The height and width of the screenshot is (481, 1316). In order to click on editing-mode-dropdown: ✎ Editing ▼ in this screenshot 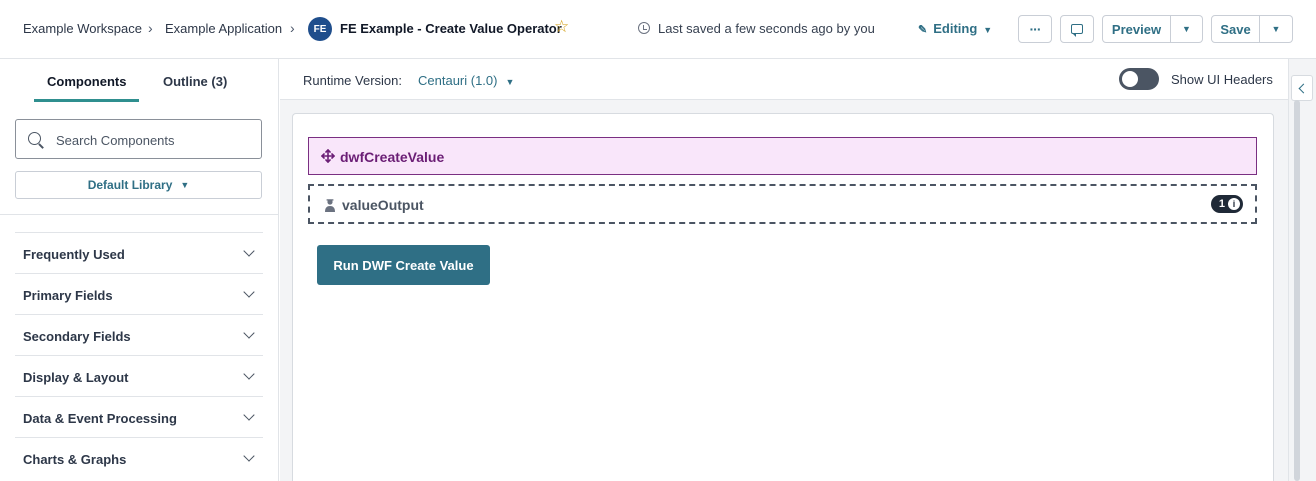, I will do `click(955, 28)`.